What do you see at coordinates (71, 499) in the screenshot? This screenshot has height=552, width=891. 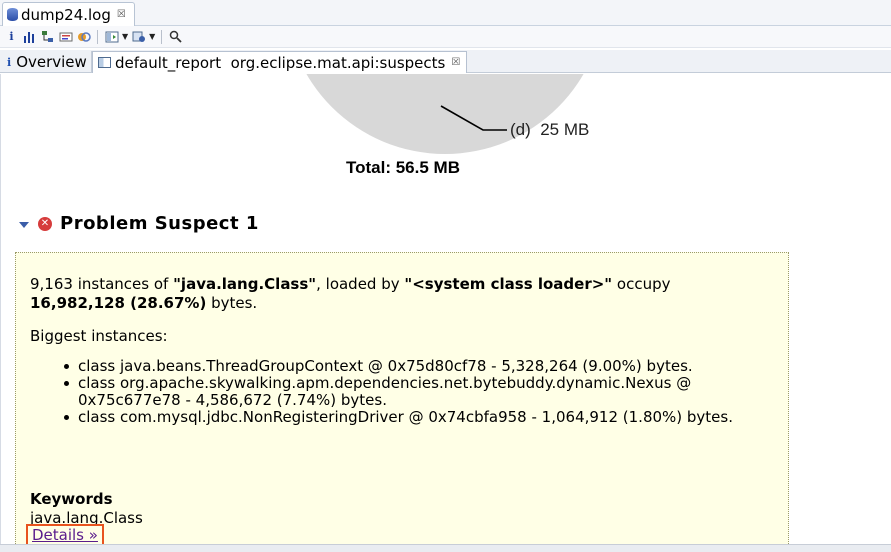 I see `keywords-heading: Keywords` at bounding box center [71, 499].